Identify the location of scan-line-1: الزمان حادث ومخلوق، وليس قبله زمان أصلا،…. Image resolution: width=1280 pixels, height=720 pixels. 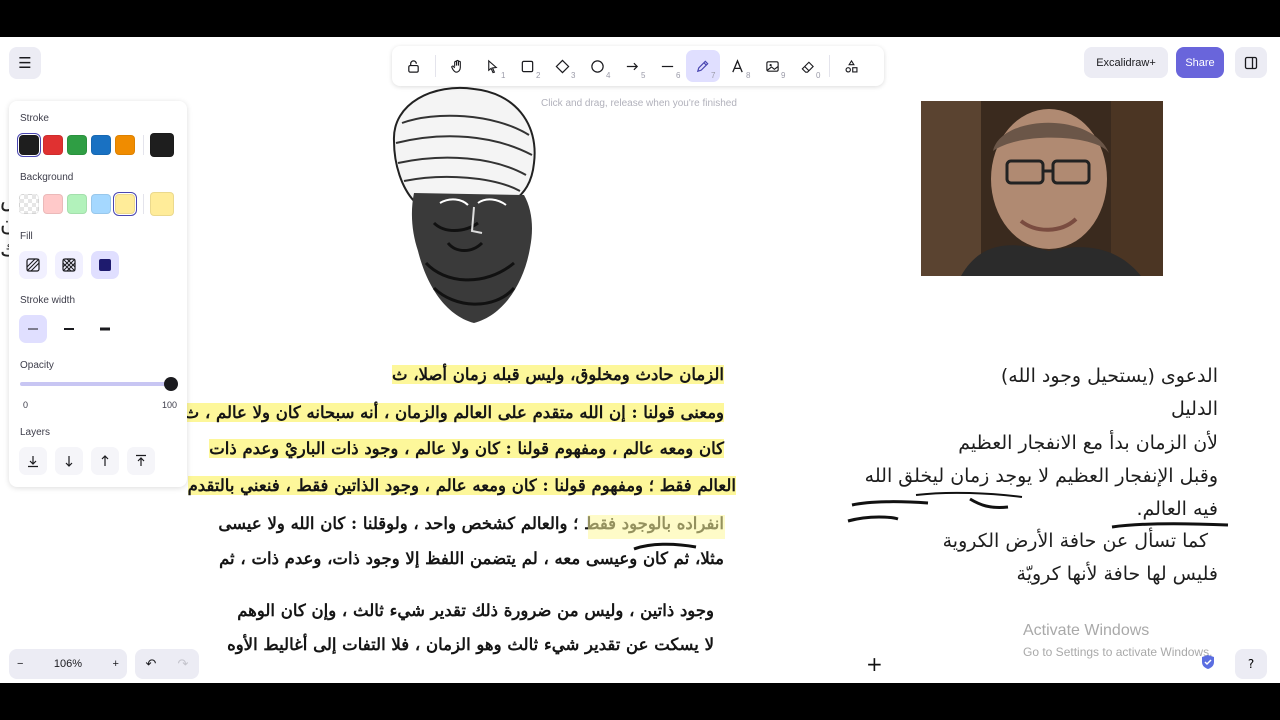
(557, 374).